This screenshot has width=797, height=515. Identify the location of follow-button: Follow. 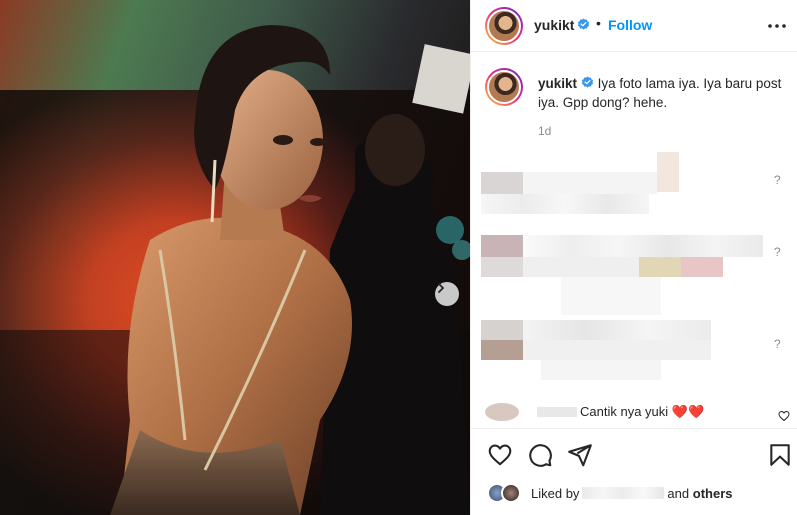
(630, 25).